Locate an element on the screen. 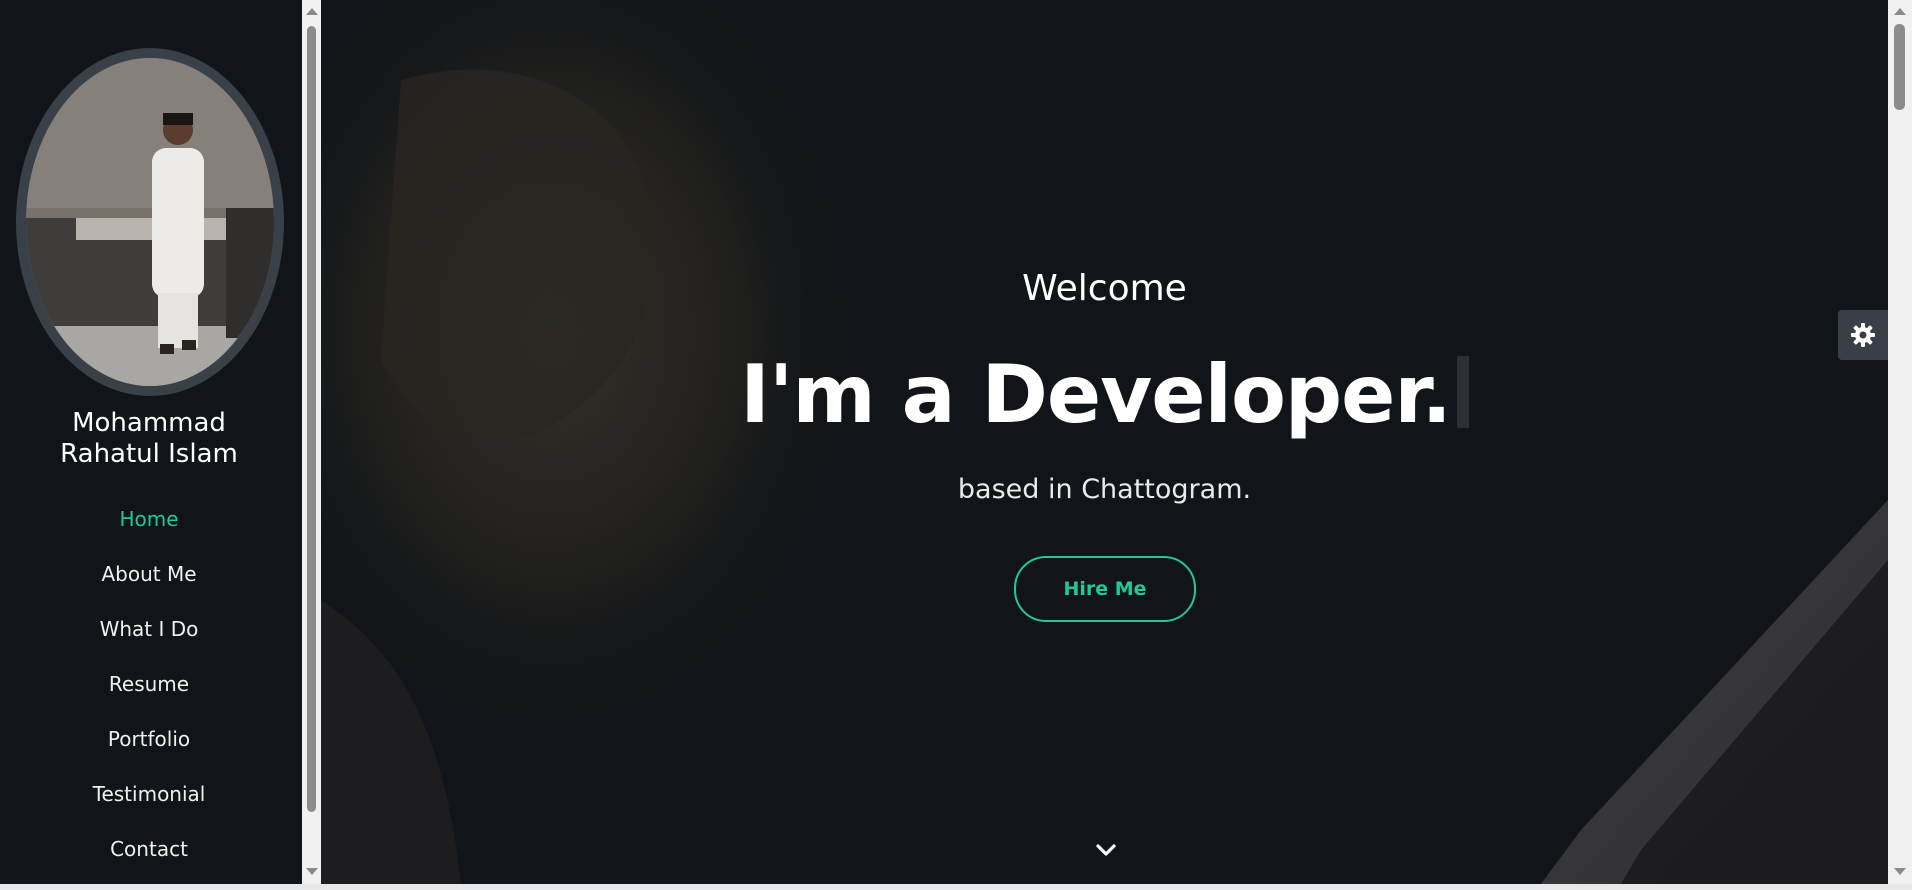  avatar is located at coordinates (150, 222).